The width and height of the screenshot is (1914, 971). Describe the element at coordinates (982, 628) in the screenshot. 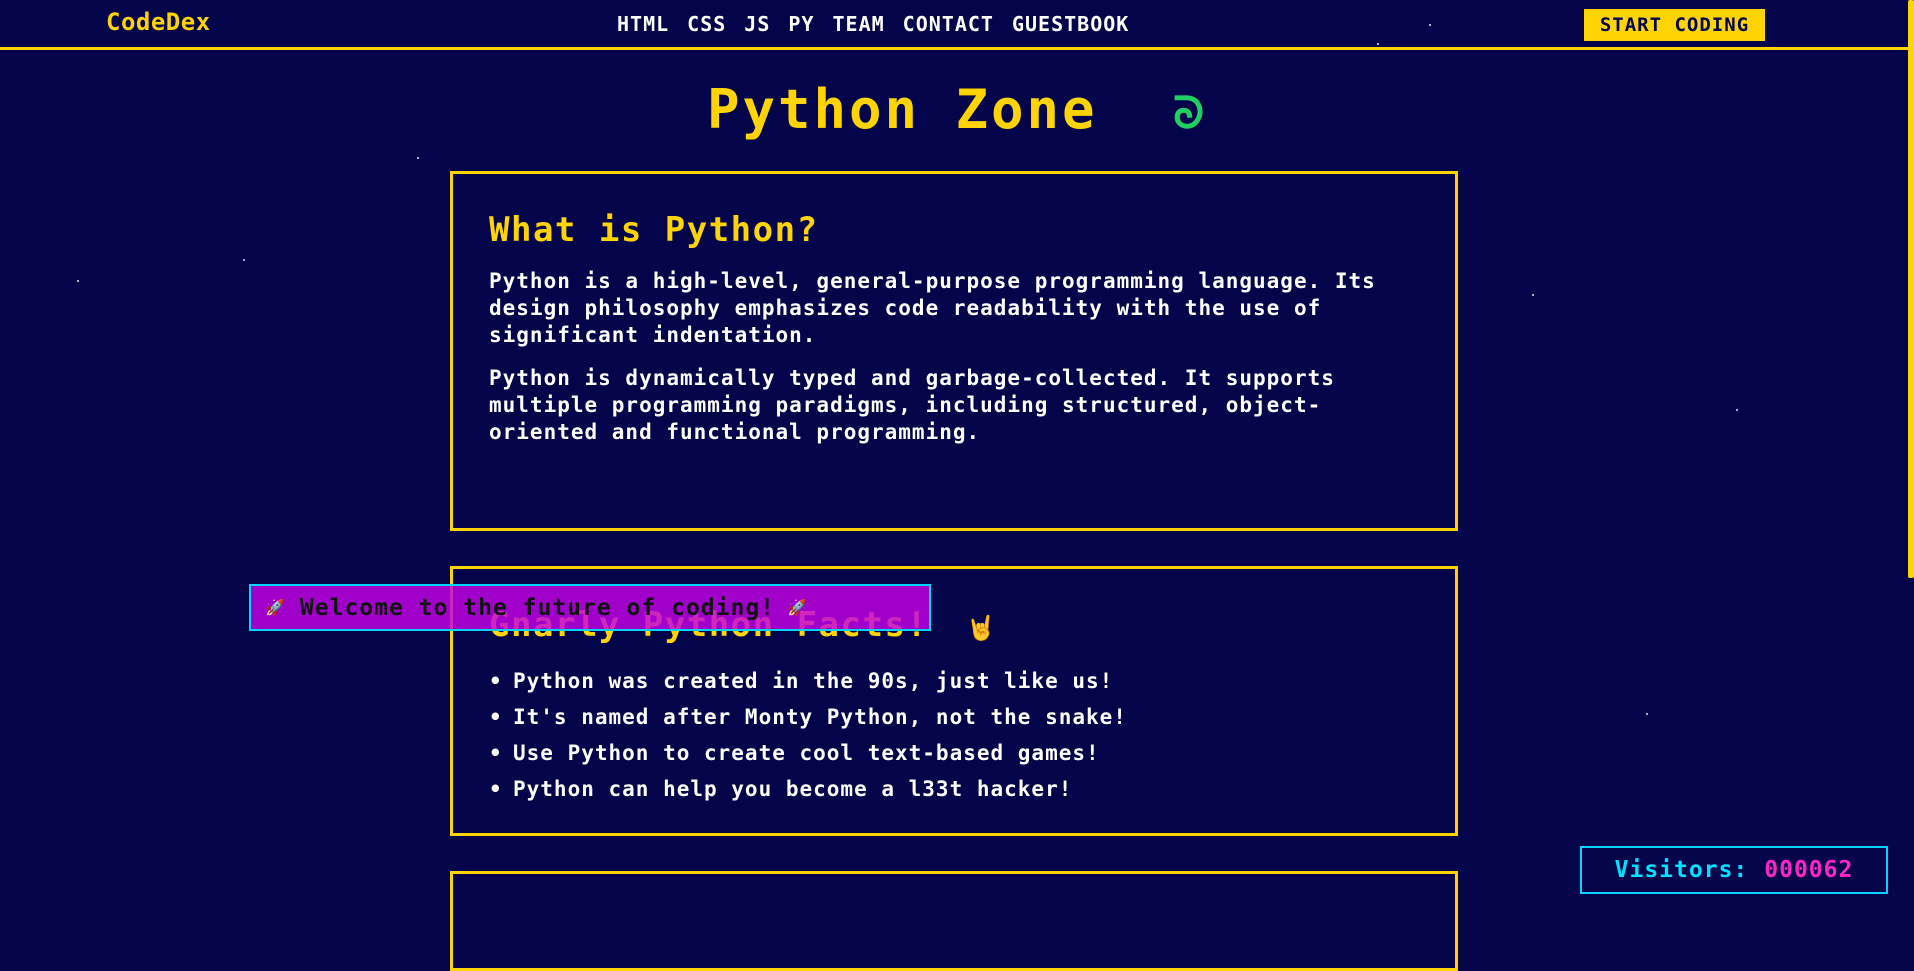

I see `rock-hand-icon: 🤘` at that location.